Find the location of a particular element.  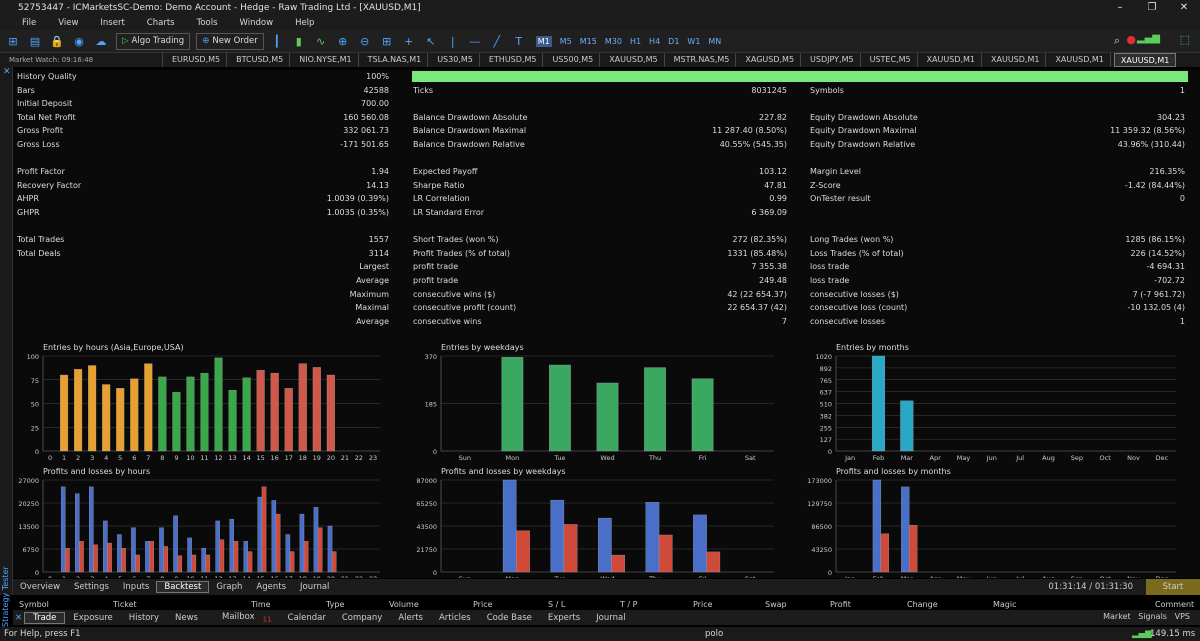

trade-column-header: Swap is located at coordinates (776, 604).